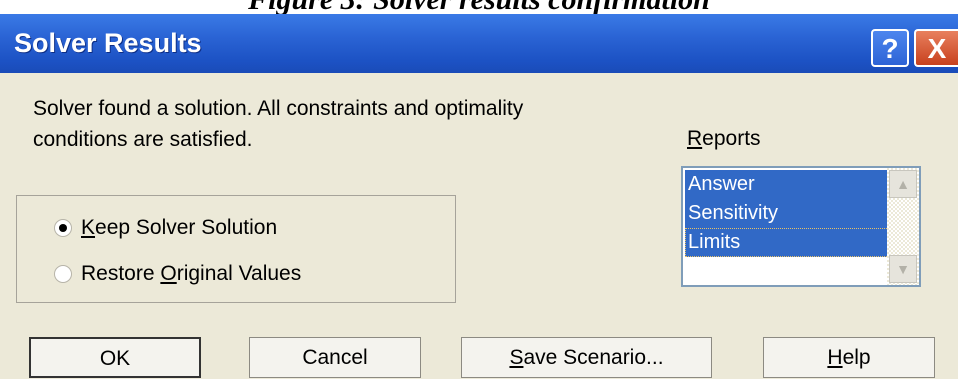 Image resolution: width=958 pixels, height=379 pixels. I want to click on help-button: Help, so click(849, 357).